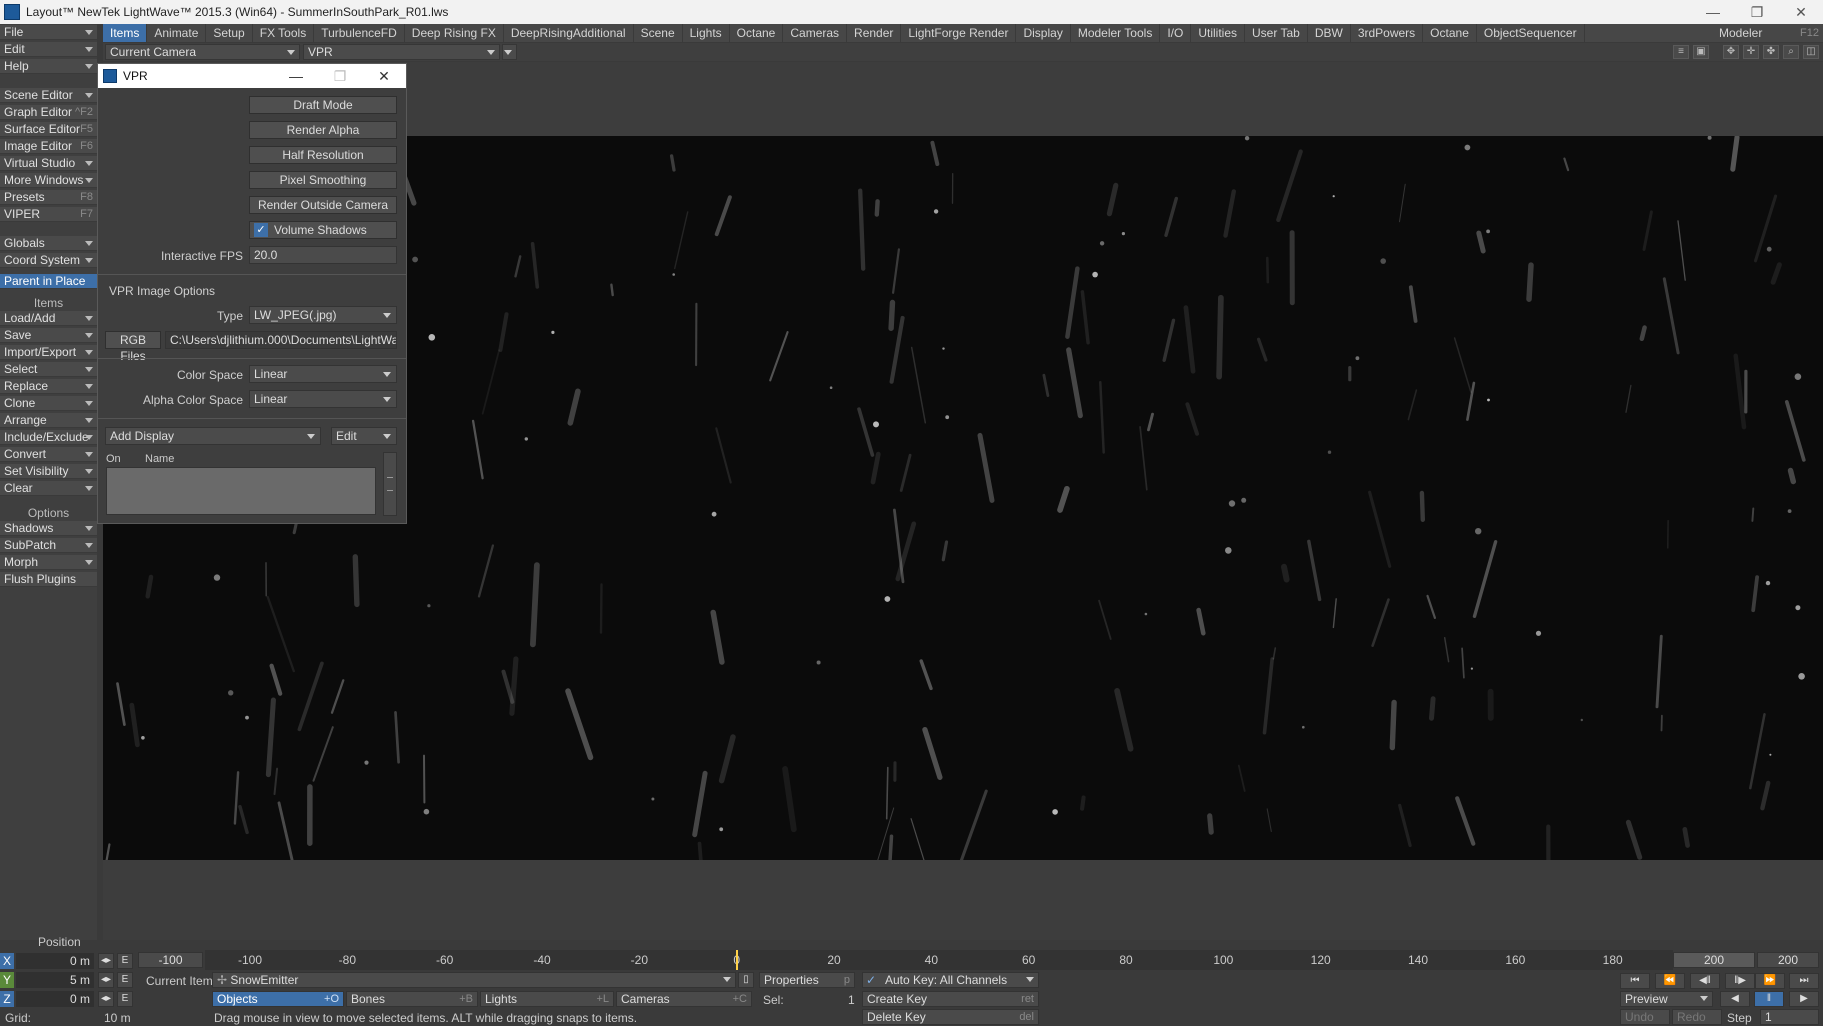 The image size is (1823, 1026). I want to click on render-alpha-button: Render Alpha, so click(323, 130).